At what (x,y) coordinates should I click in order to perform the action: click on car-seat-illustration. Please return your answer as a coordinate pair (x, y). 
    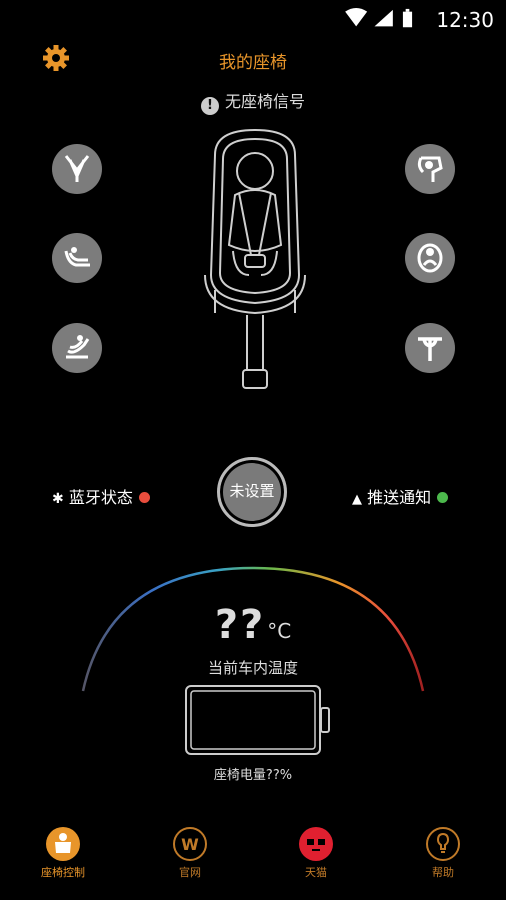
    Looking at the image, I should click on (255, 258).